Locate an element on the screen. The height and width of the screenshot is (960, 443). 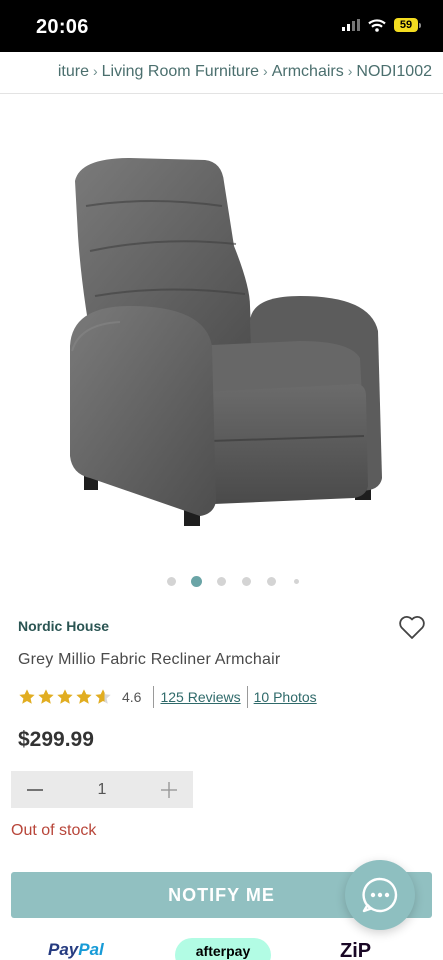
stock-status: Out of stock is located at coordinates (54, 830).